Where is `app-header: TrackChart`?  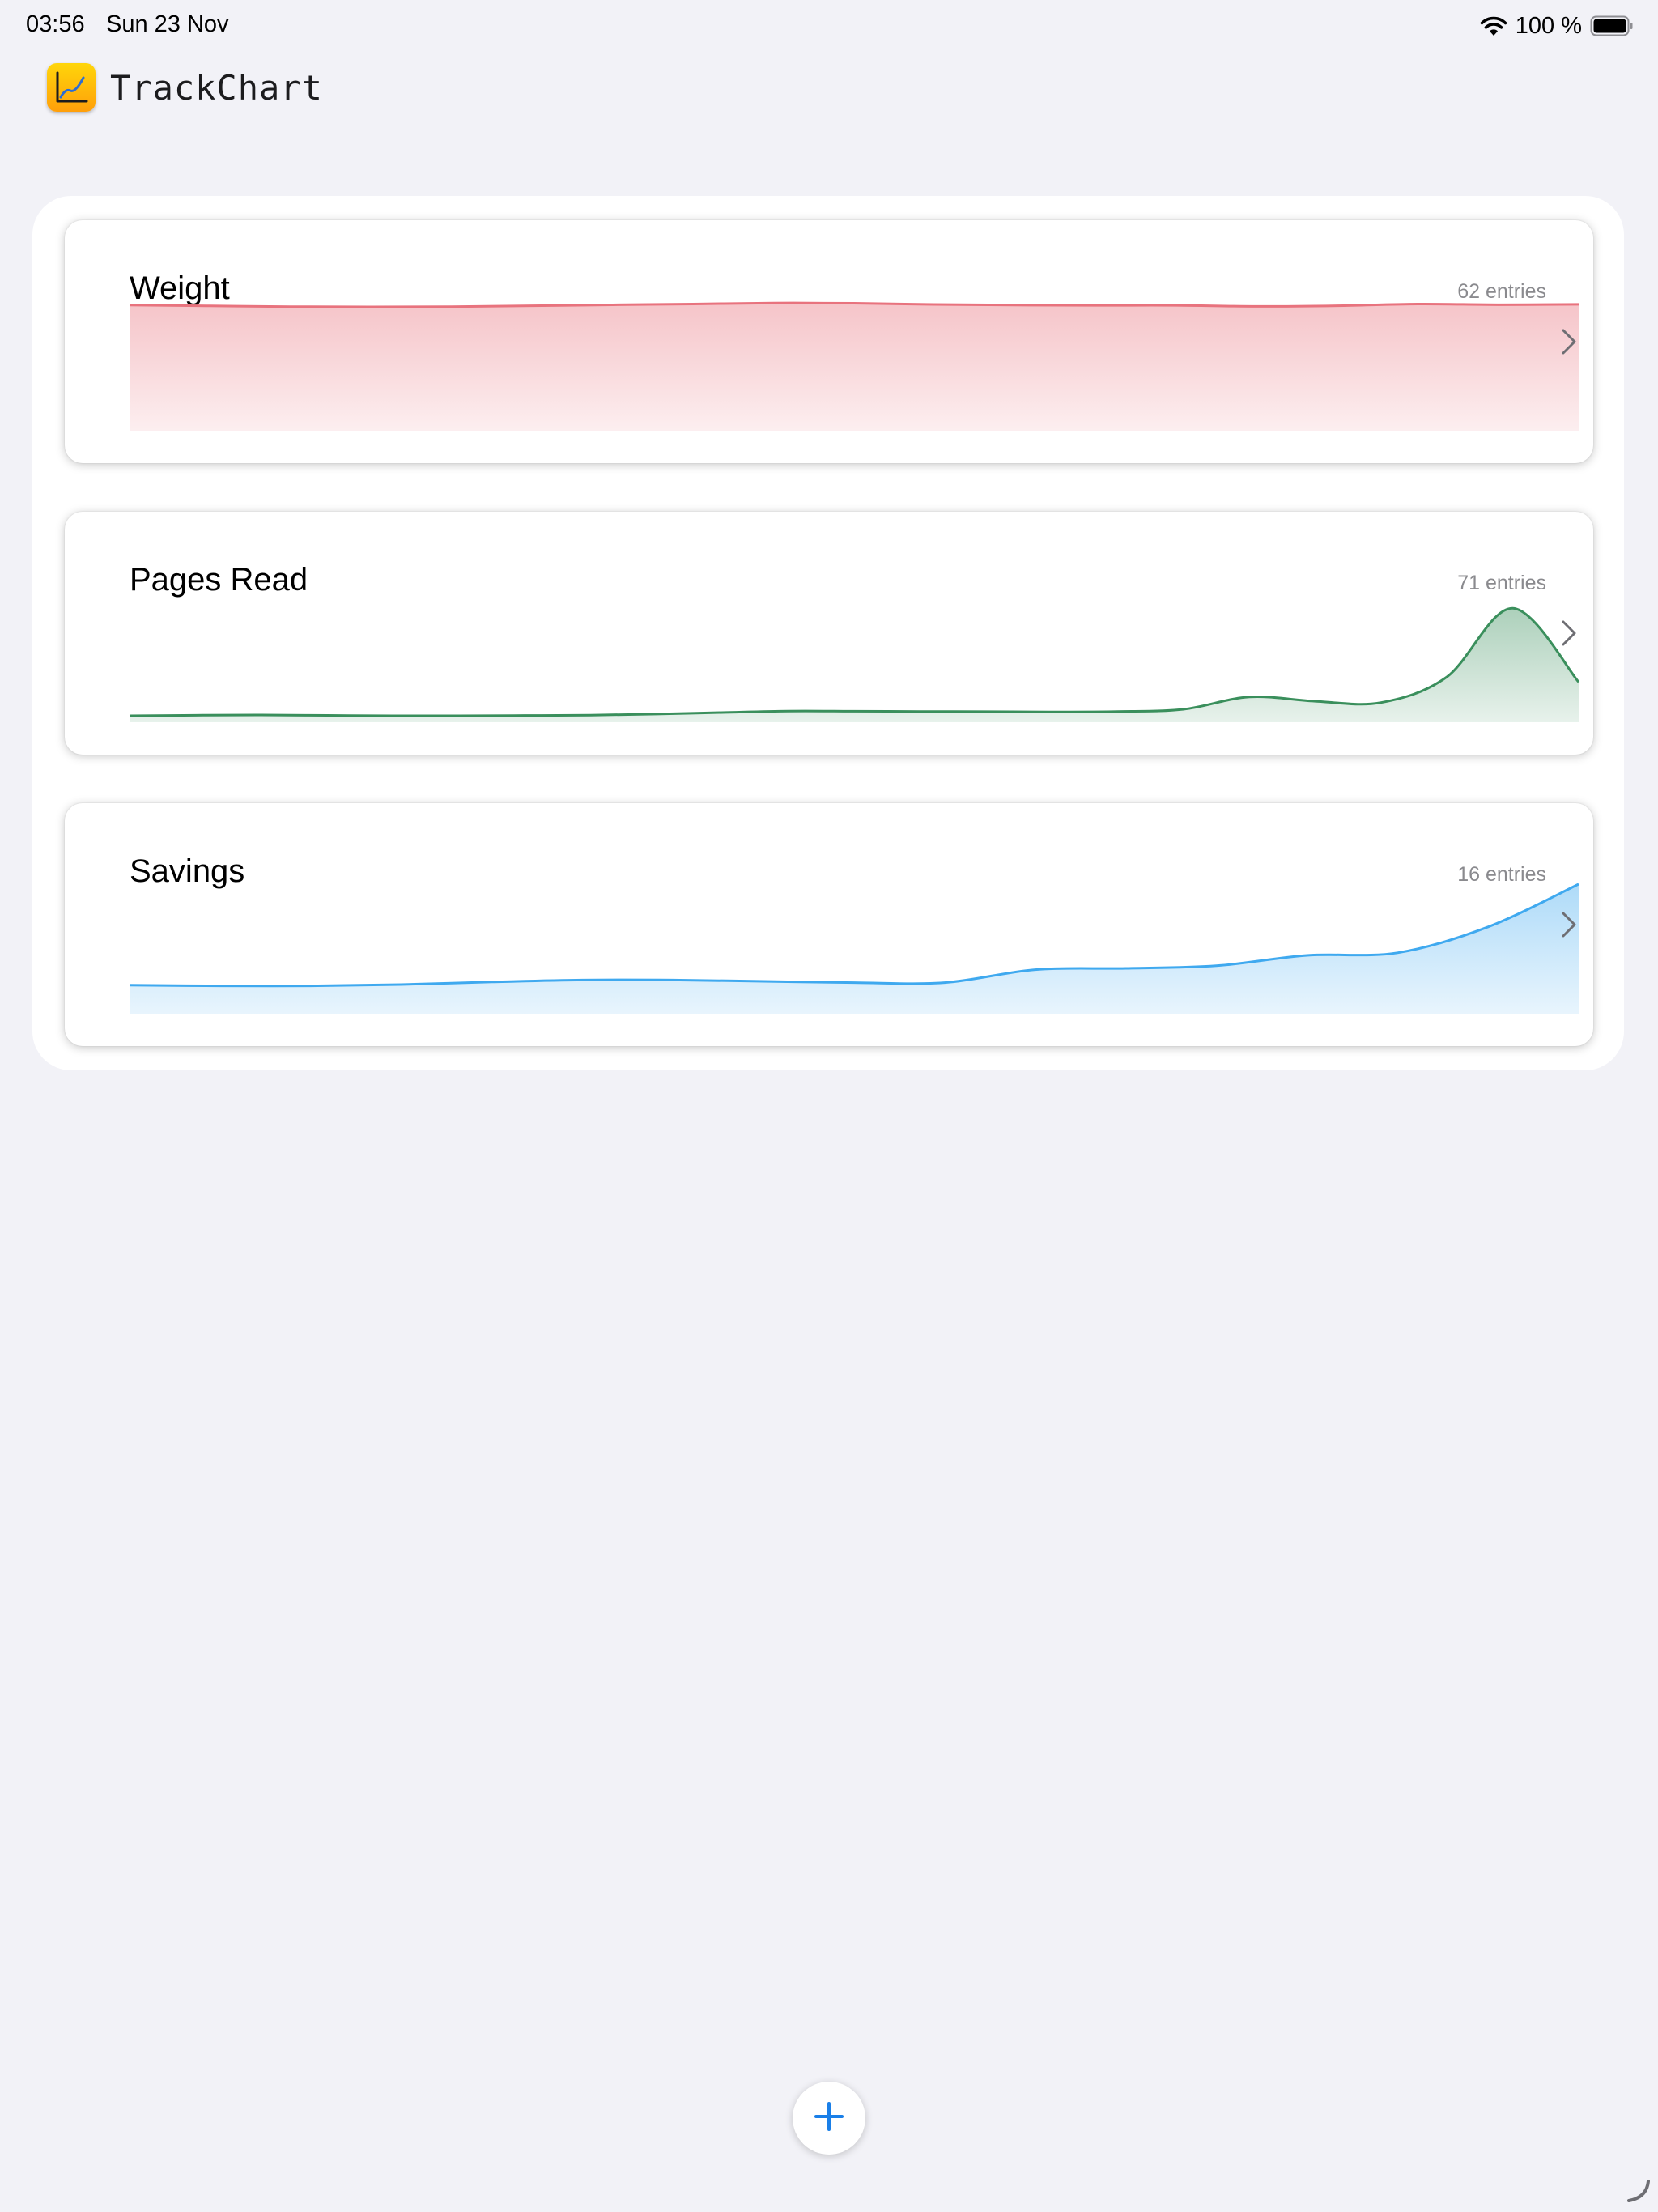
app-header: TrackChart is located at coordinates (185, 87).